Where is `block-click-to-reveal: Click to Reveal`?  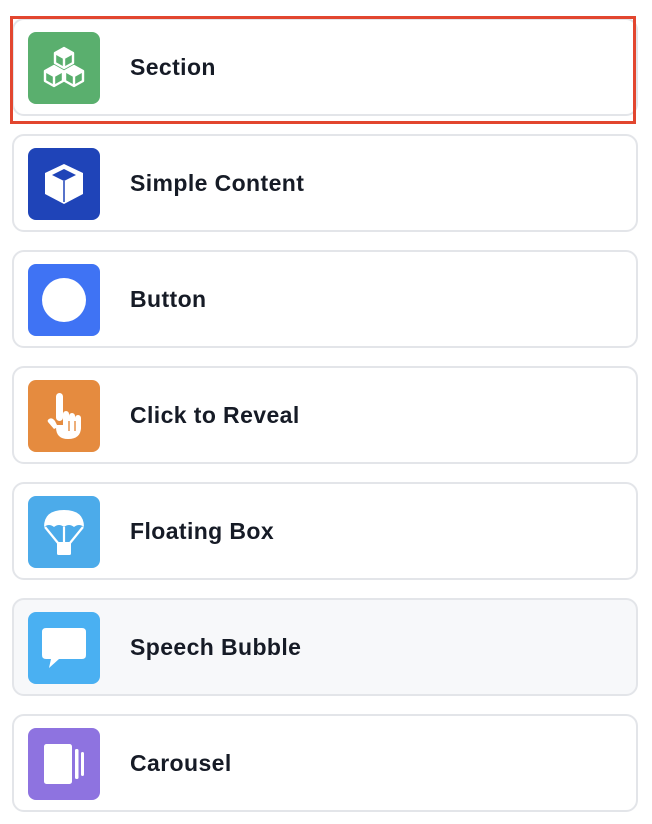
block-click-to-reveal: Click to Reveal is located at coordinates (325, 415).